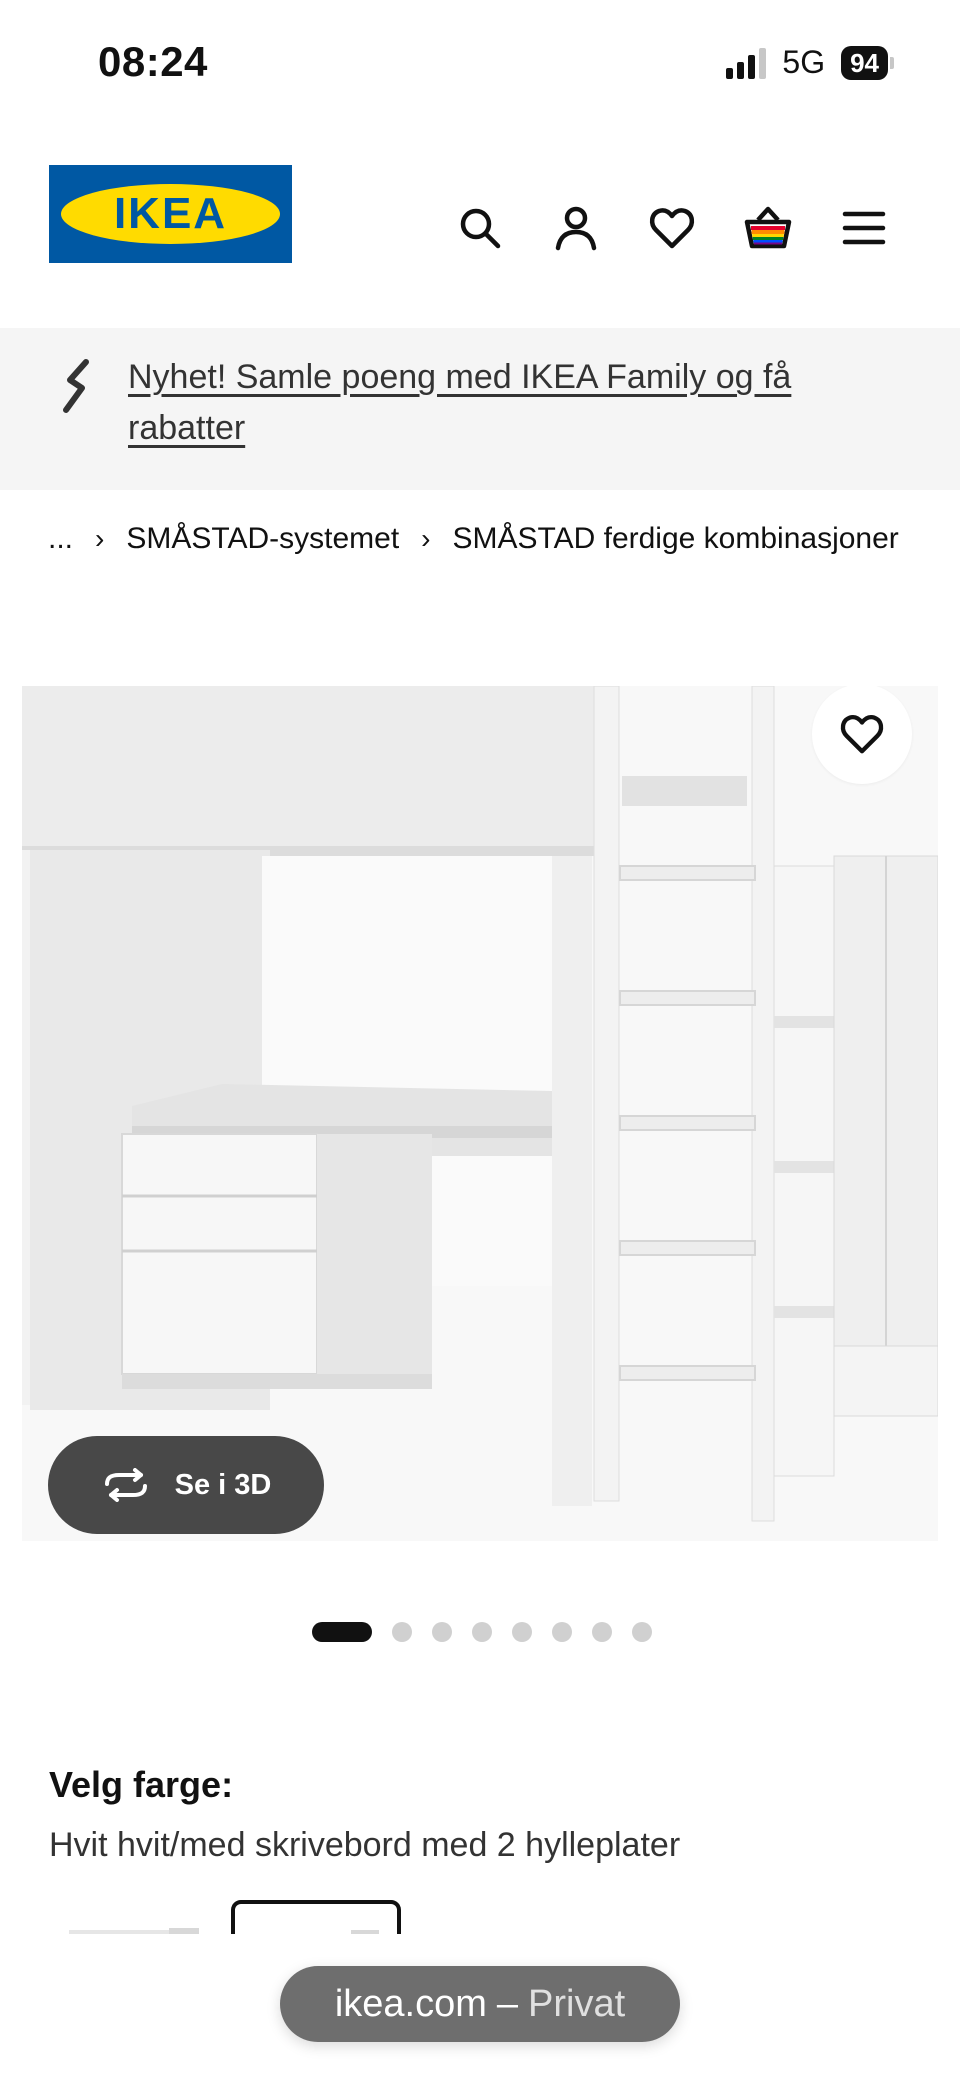  What do you see at coordinates (141, 1784) in the screenshot?
I see `color-label: Velg farge:` at bounding box center [141, 1784].